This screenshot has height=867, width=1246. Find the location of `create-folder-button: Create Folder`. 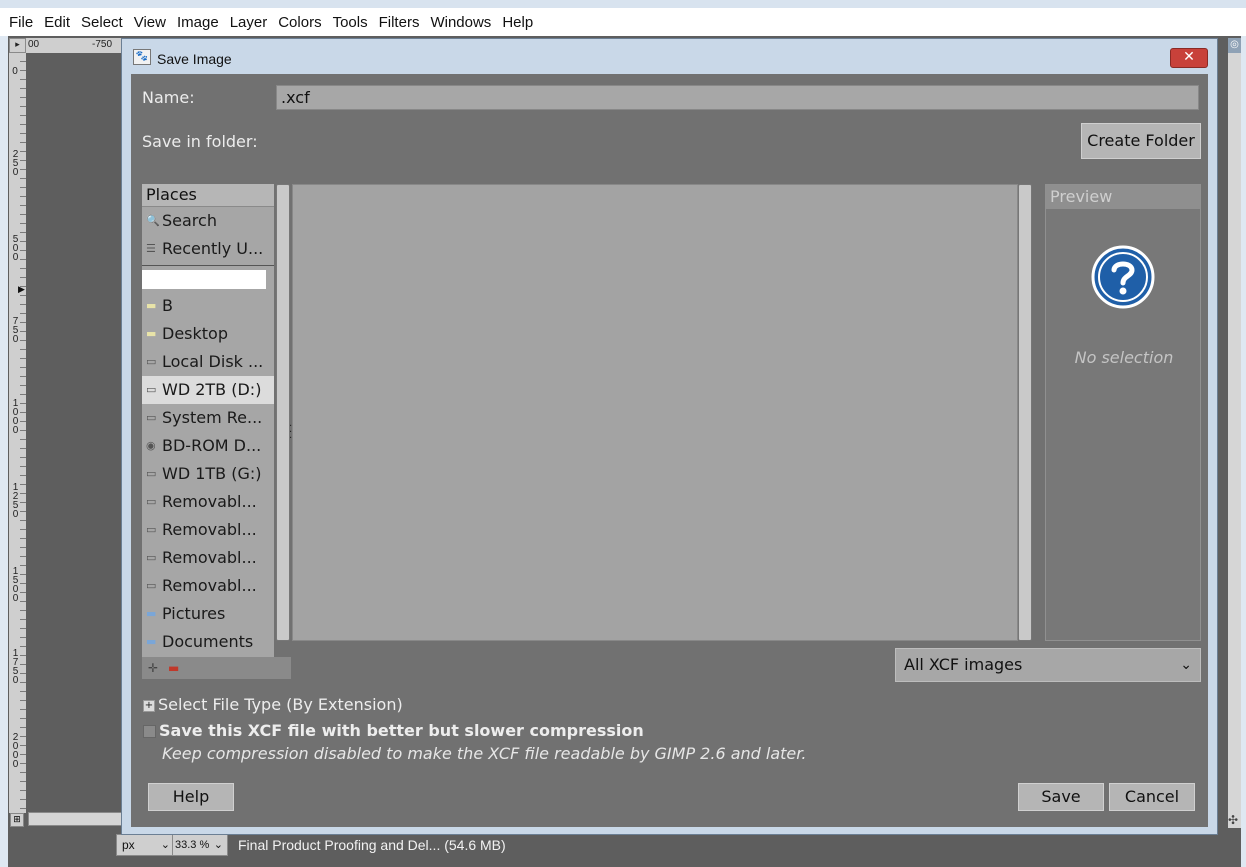

create-folder-button: Create Folder is located at coordinates (1141, 141).